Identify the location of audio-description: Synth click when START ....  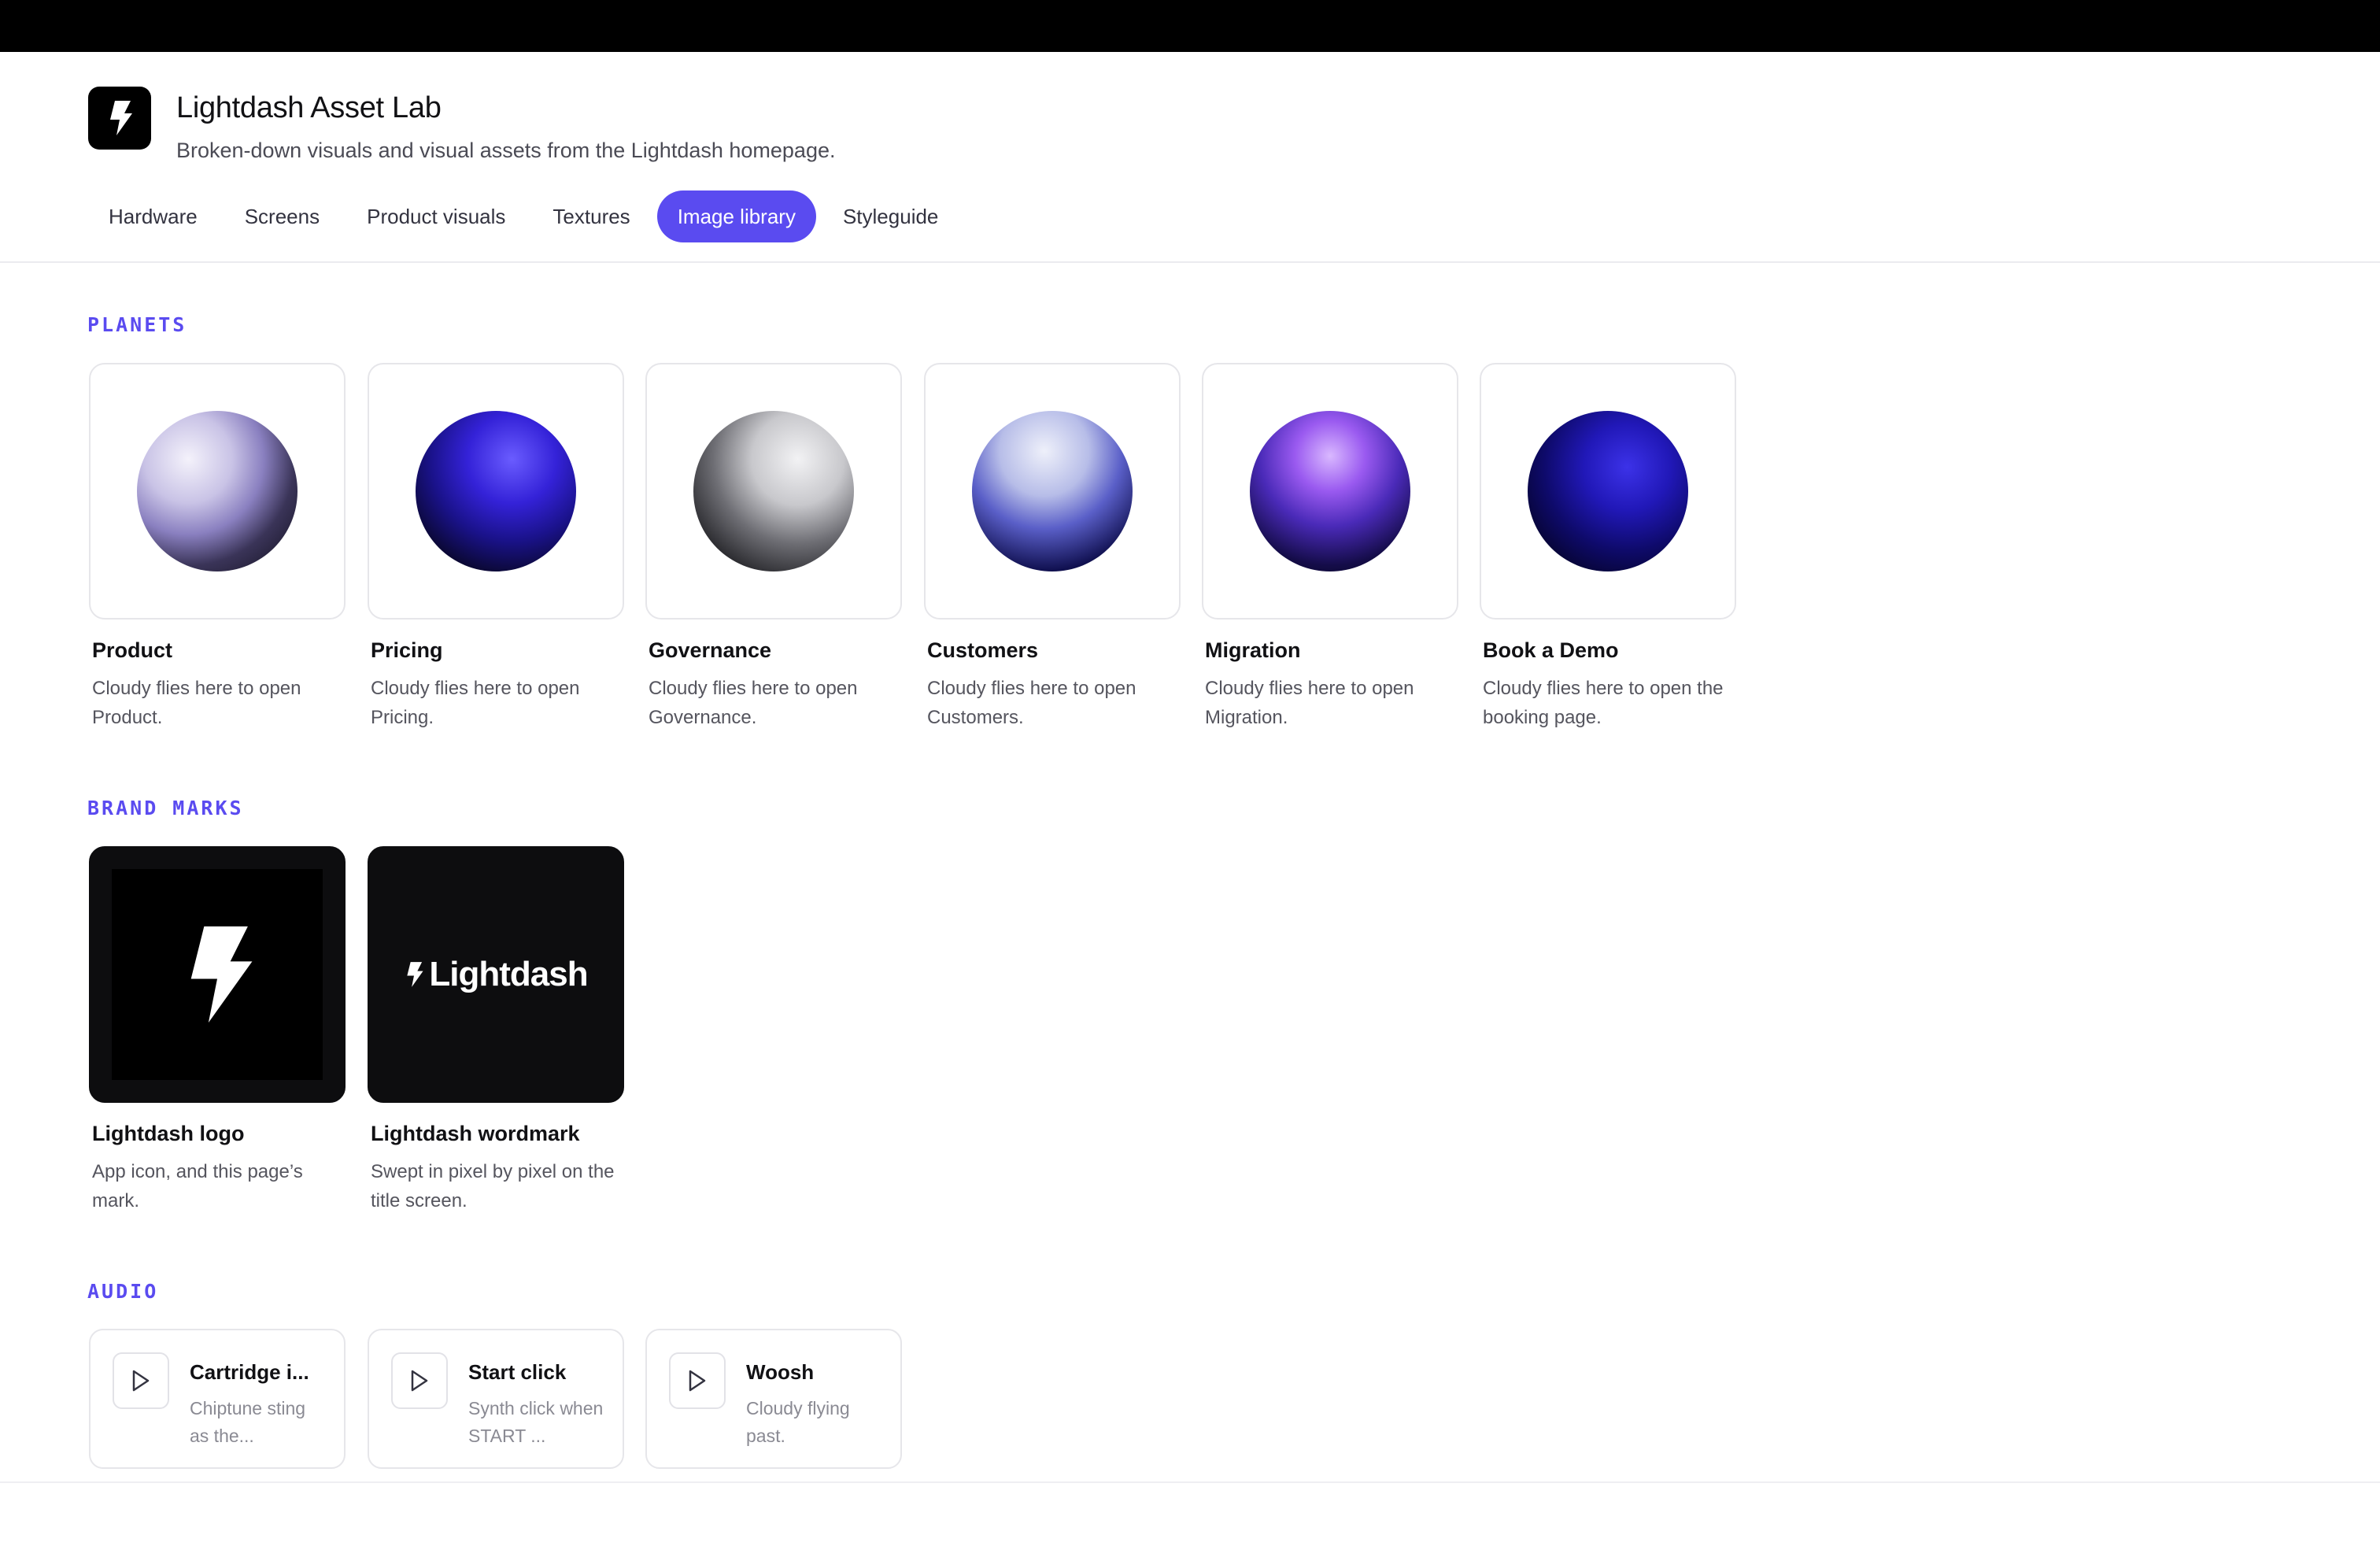
(536, 1422).